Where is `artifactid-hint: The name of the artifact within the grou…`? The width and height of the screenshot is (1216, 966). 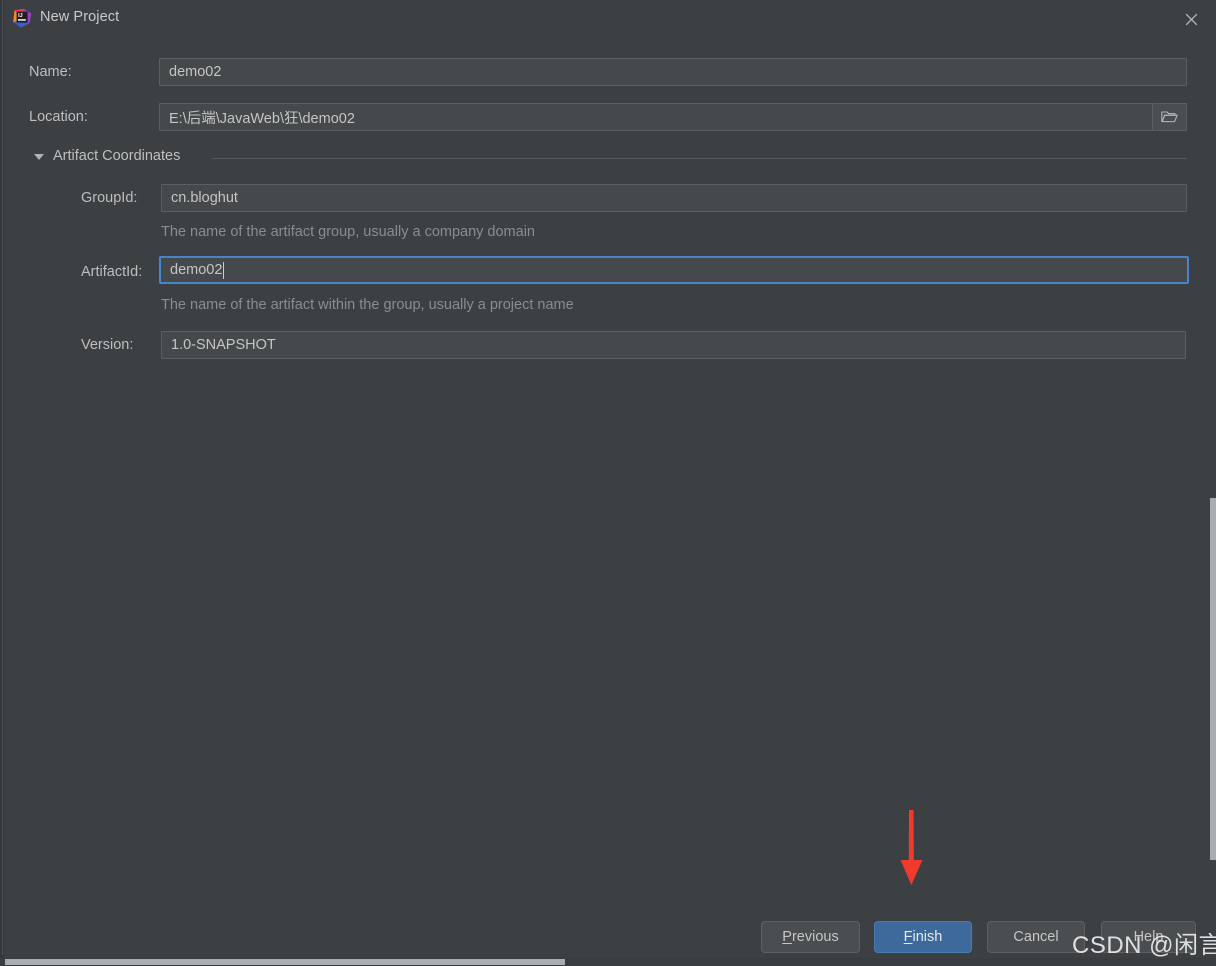
artifactid-hint: The name of the artifact within the grou… is located at coordinates (367, 305).